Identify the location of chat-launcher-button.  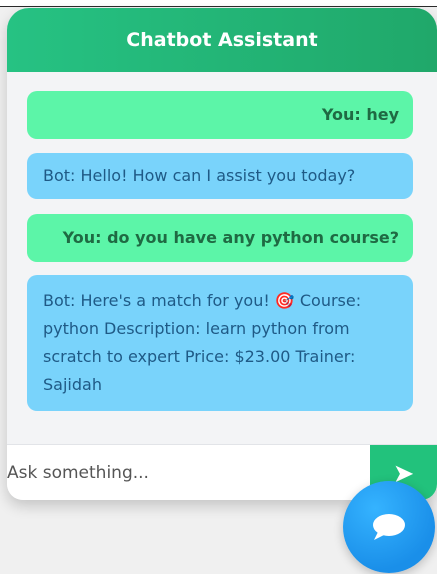
(389, 527).